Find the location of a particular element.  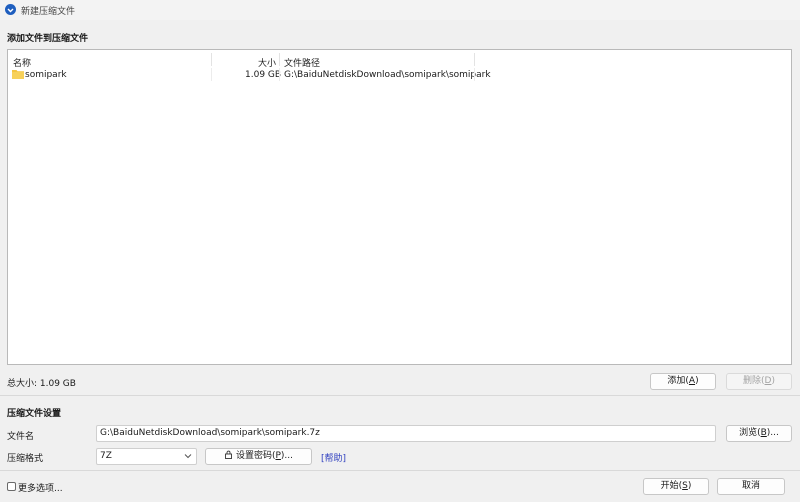

chevron-down-icon is located at coordinates (188, 456).